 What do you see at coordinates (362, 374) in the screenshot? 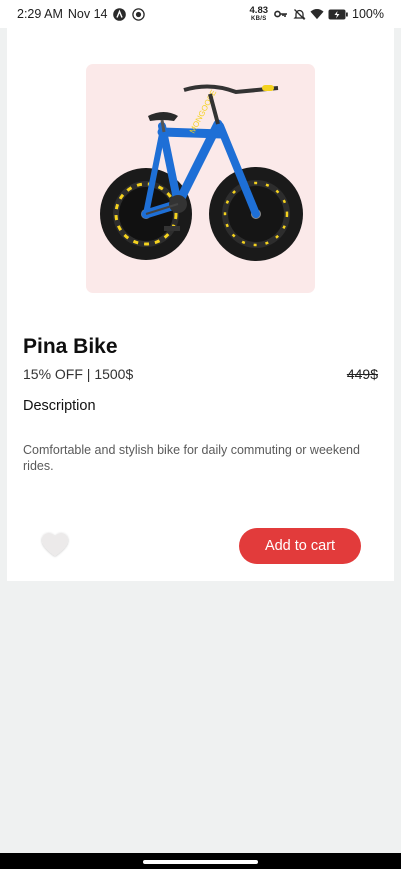
I see `original-price: 449$` at bounding box center [362, 374].